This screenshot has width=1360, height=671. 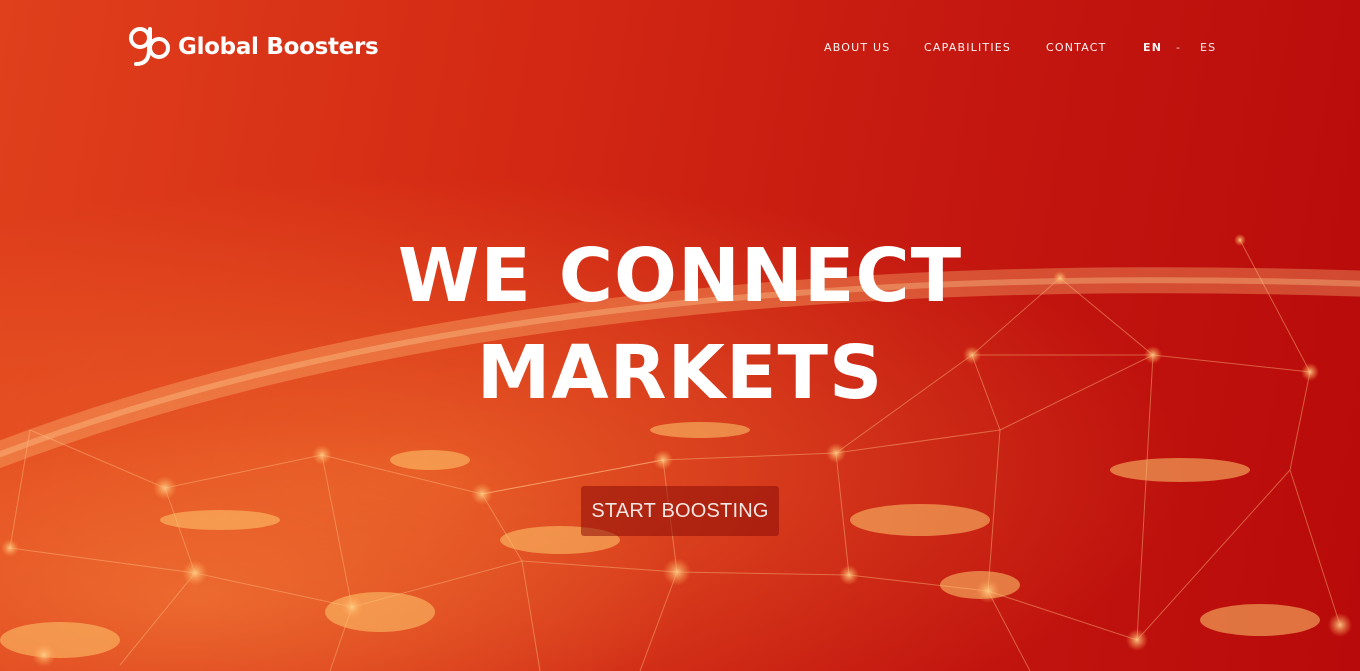 What do you see at coordinates (680, 373) in the screenshot?
I see `hero-headline-line-2: MARKETS` at bounding box center [680, 373].